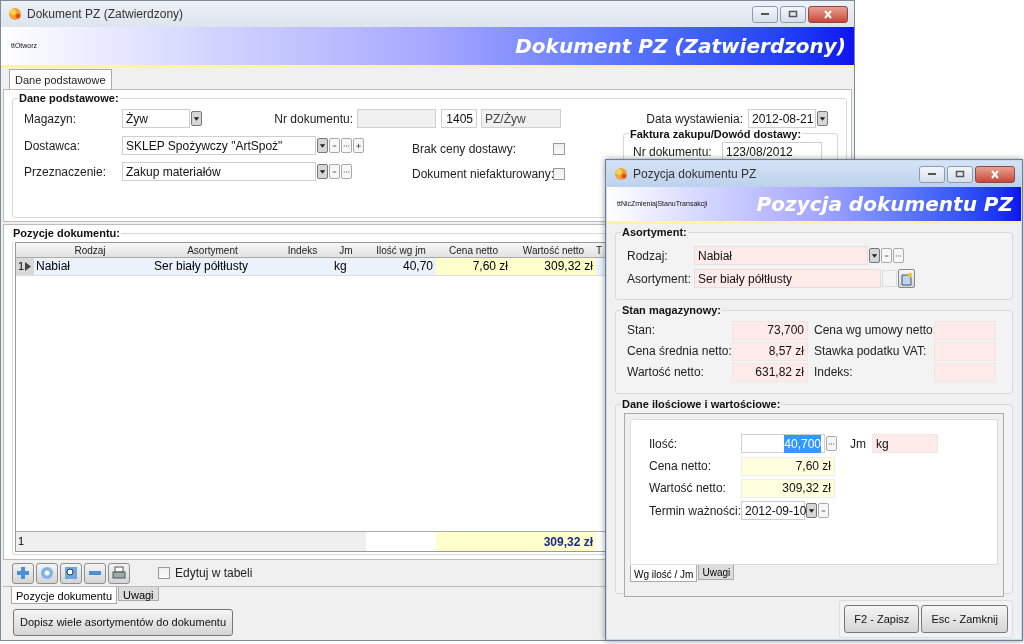  I want to click on gear-icon, so click(47, 573).